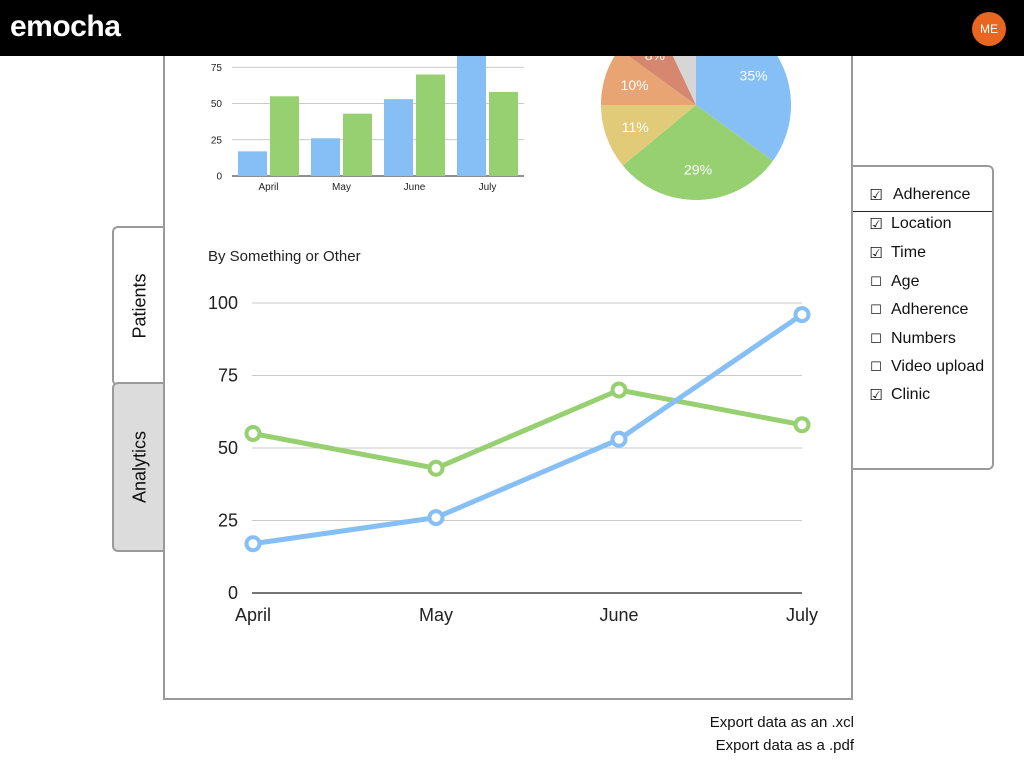  What do you see at coordinates (219, 177) in the screenshot?
I see `bar-y-tick-label: 0` at bounding box center [219, 177].